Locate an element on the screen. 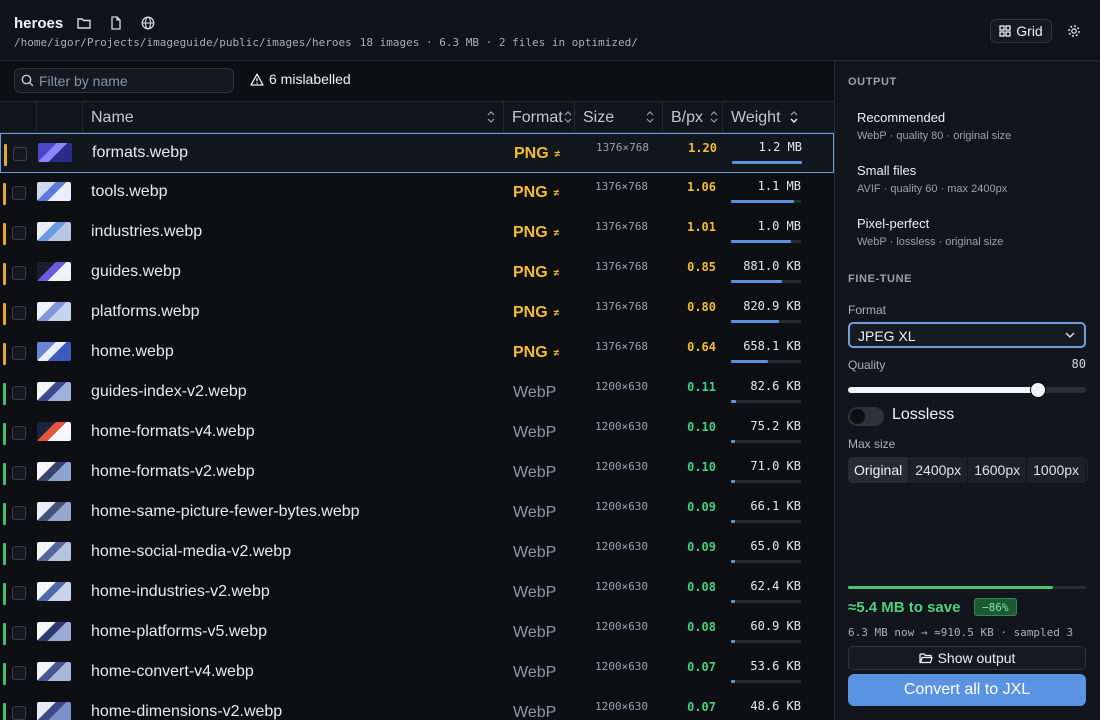  quality-slider-handle is located at coordinates (1038, 390).